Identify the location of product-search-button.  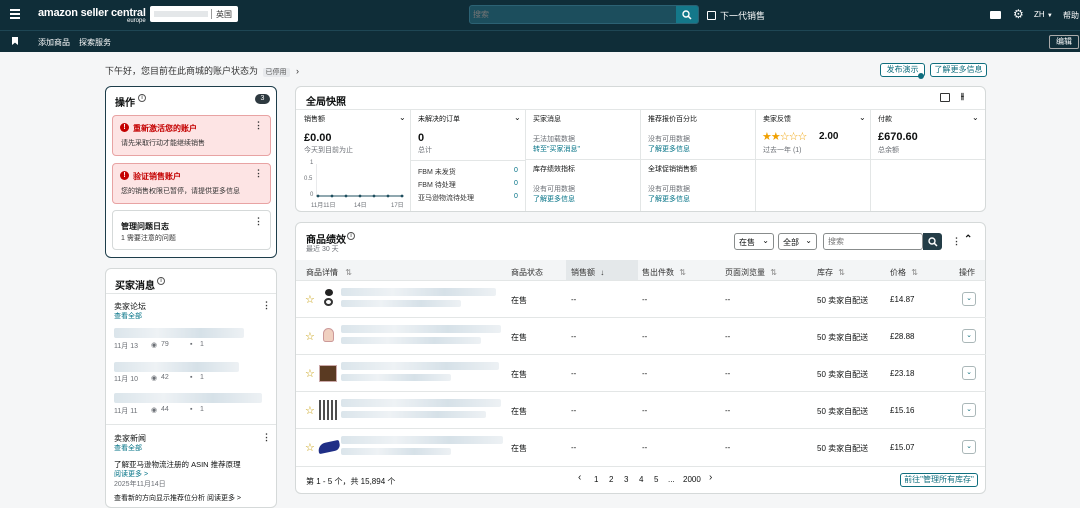
(932, 241).